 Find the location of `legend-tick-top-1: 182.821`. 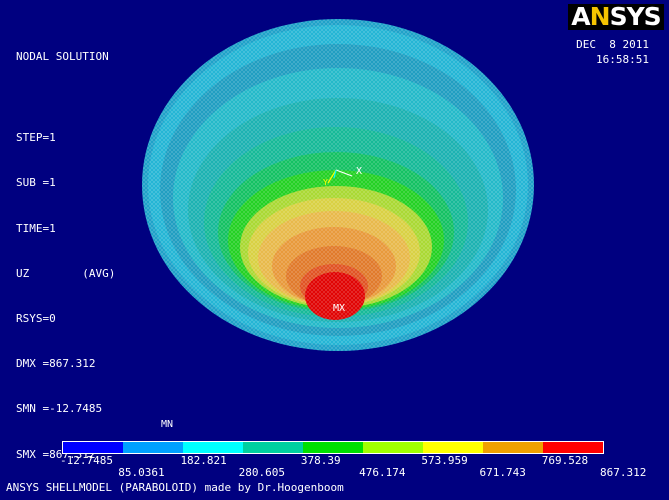

legend-tick-top-1: 182.821 is located at coordinates (203, 460).